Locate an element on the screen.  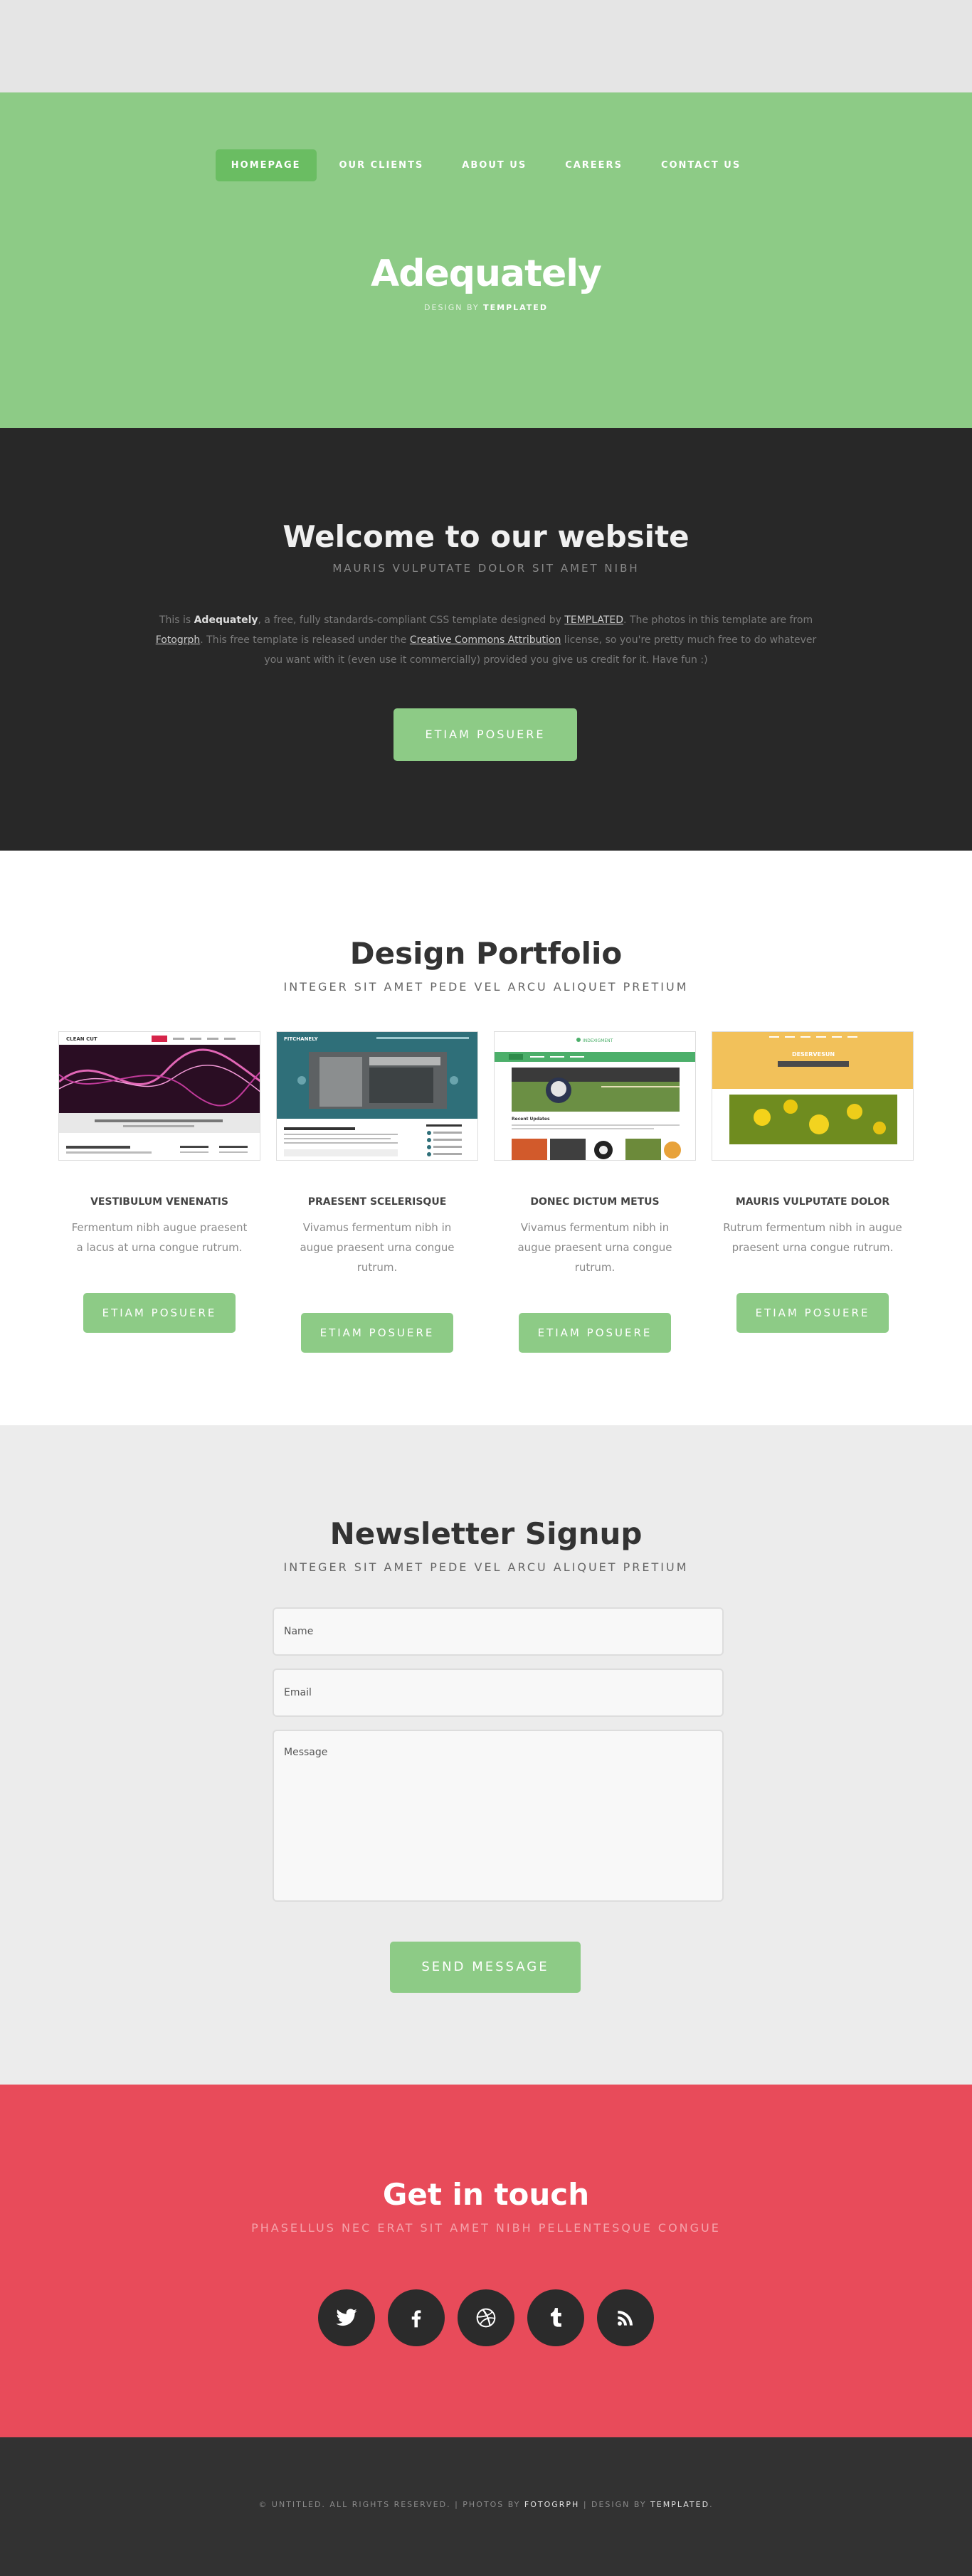
portfolio-title: Design Portfolio is located at coordinates (486, 953).